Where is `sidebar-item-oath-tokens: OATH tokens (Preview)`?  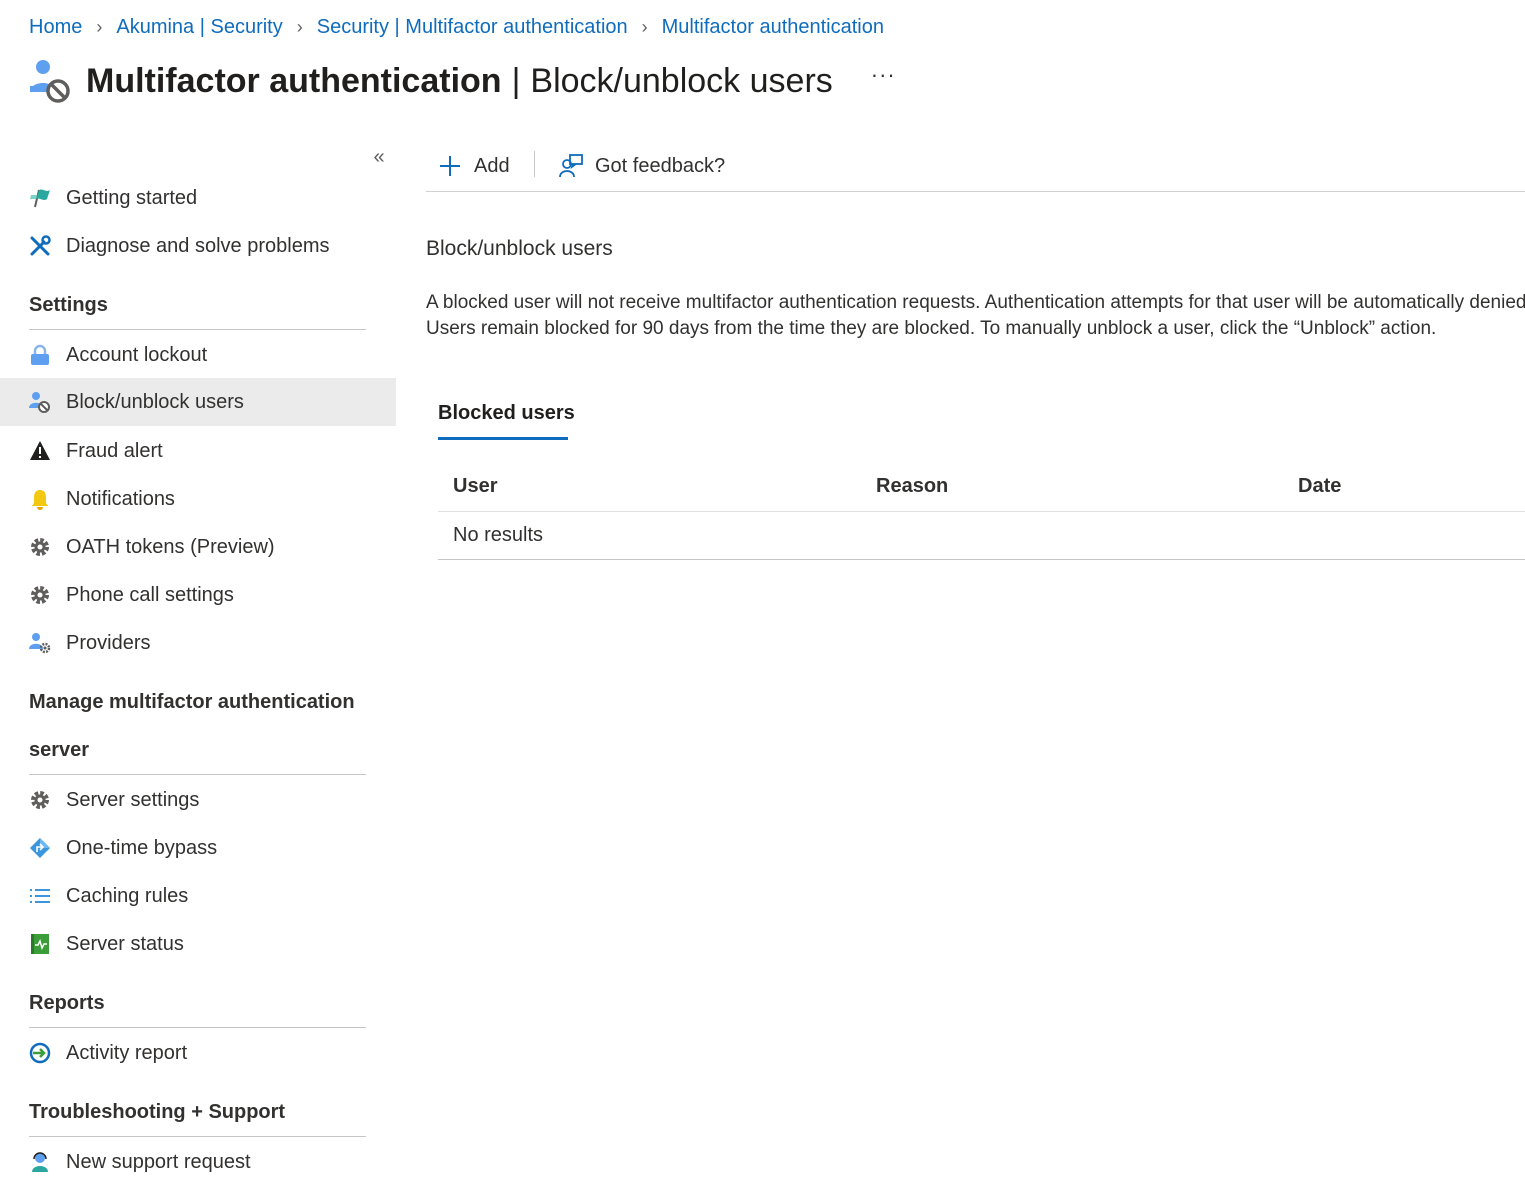 sidebar-item-oath-tokens: OATH tokens (Preview) is located at coordinates (198, 547).